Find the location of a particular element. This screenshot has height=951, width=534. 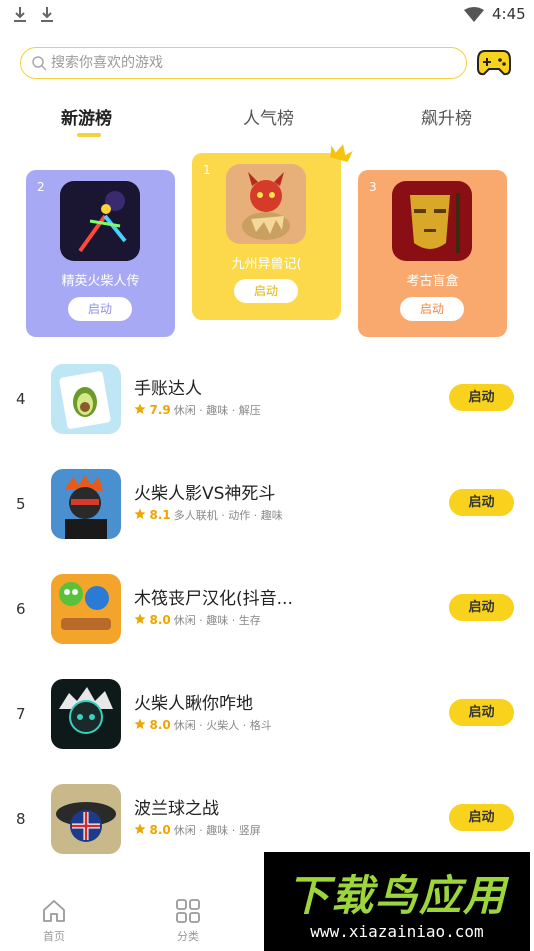

tab-popular: 人气榜 is located at coordinates (268, 116).